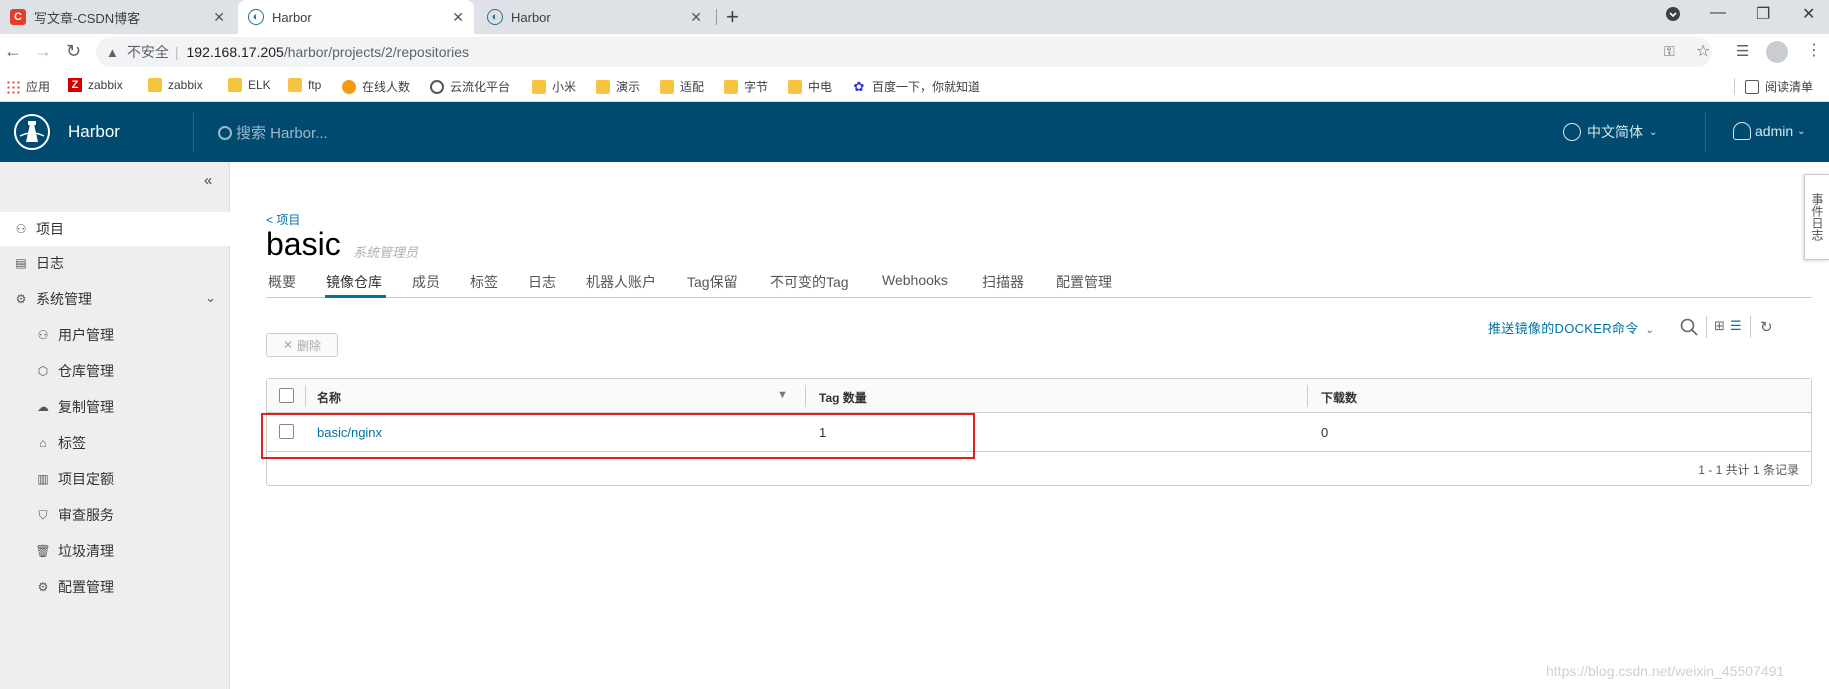  Describe the element at coordinates (115, 371) in the screenshot. I see `sidebar-item-registries: ⬡ 仓库管理` at that location.